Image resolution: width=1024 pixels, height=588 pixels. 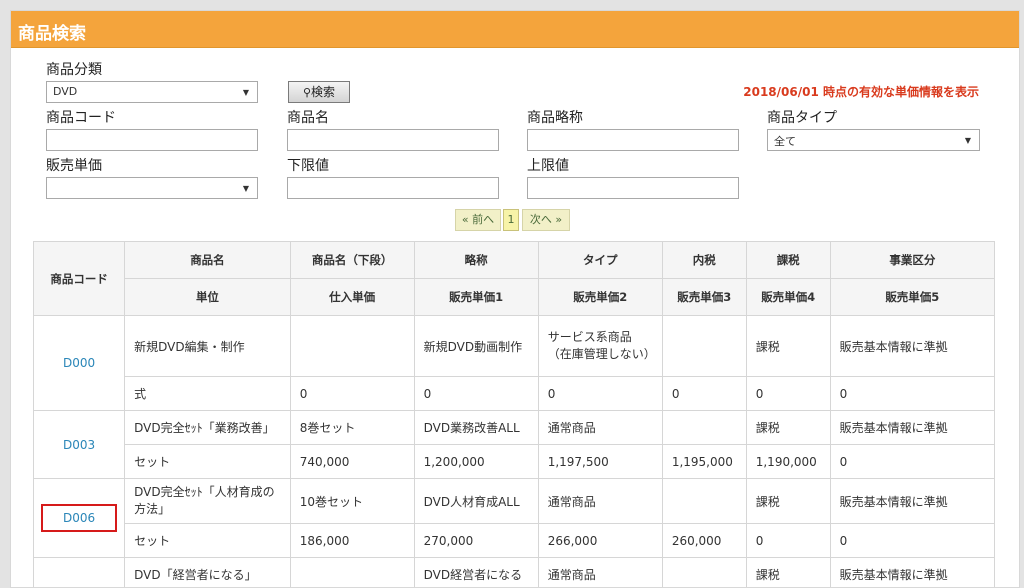 What do you see at coordinates (352, 428) in the screenshot?
I see `table-cell: 8巻セット` at bounding box center [352, 428].